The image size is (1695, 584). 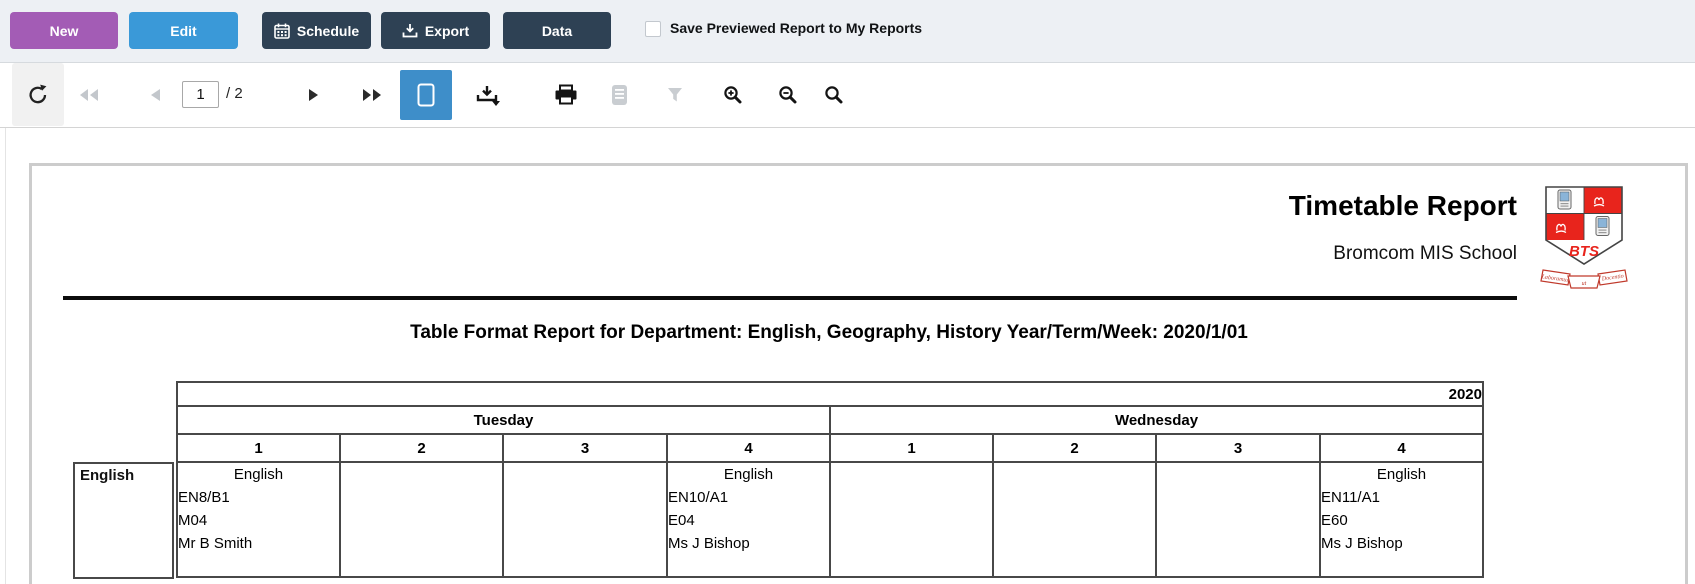 I want to click on edit-button: Edit, so click(x=183, y=30).